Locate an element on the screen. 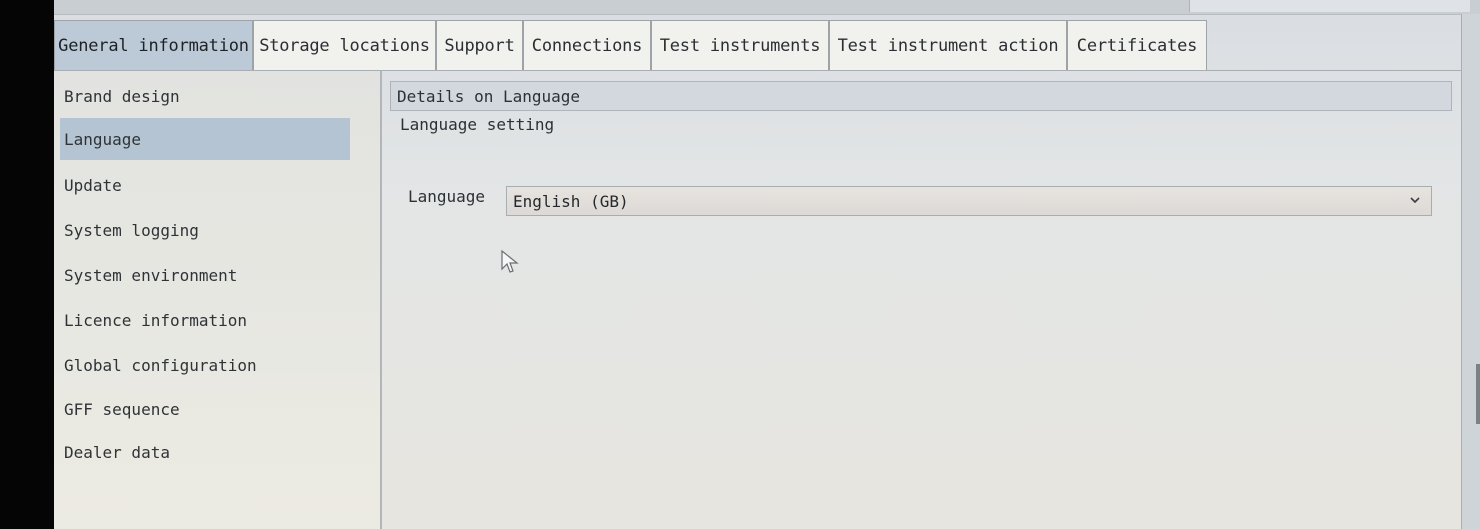 The height and width of the screenshot is (529, 1480). sidebar-item-update: Update is located at coordinates (205, 185).